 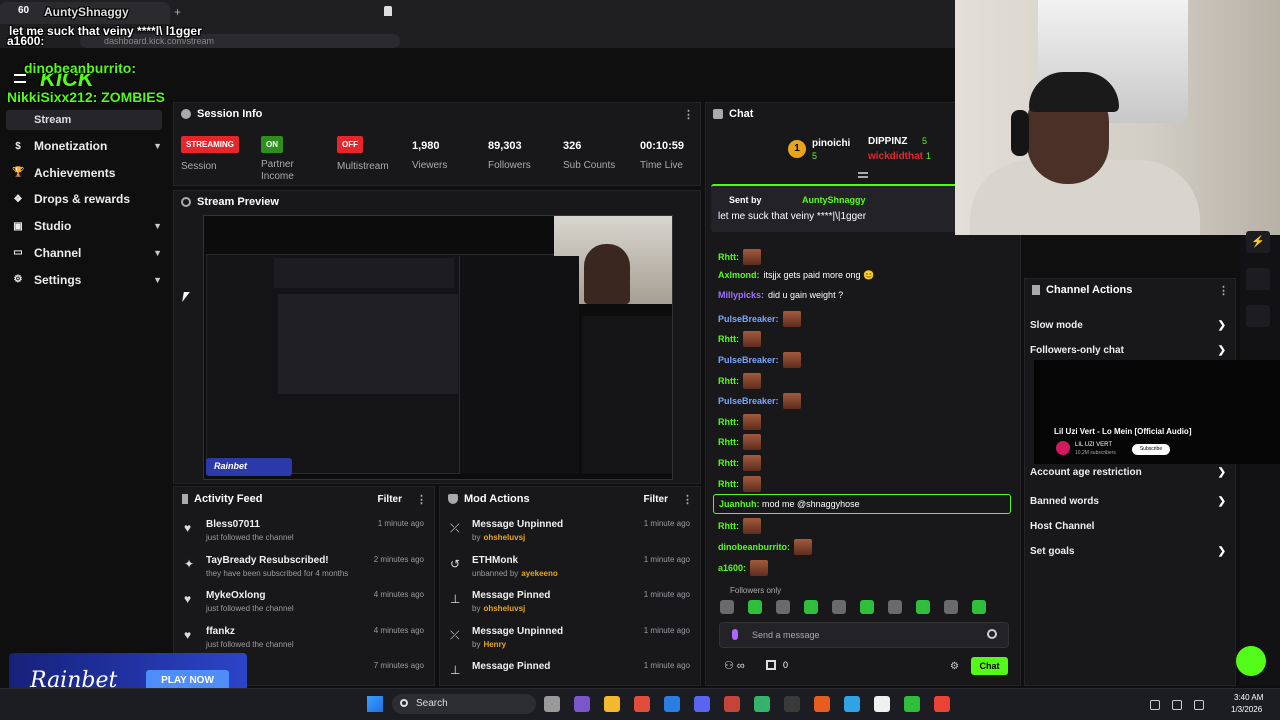 I want to click on battery-icon, so click(x=1199, y=705).